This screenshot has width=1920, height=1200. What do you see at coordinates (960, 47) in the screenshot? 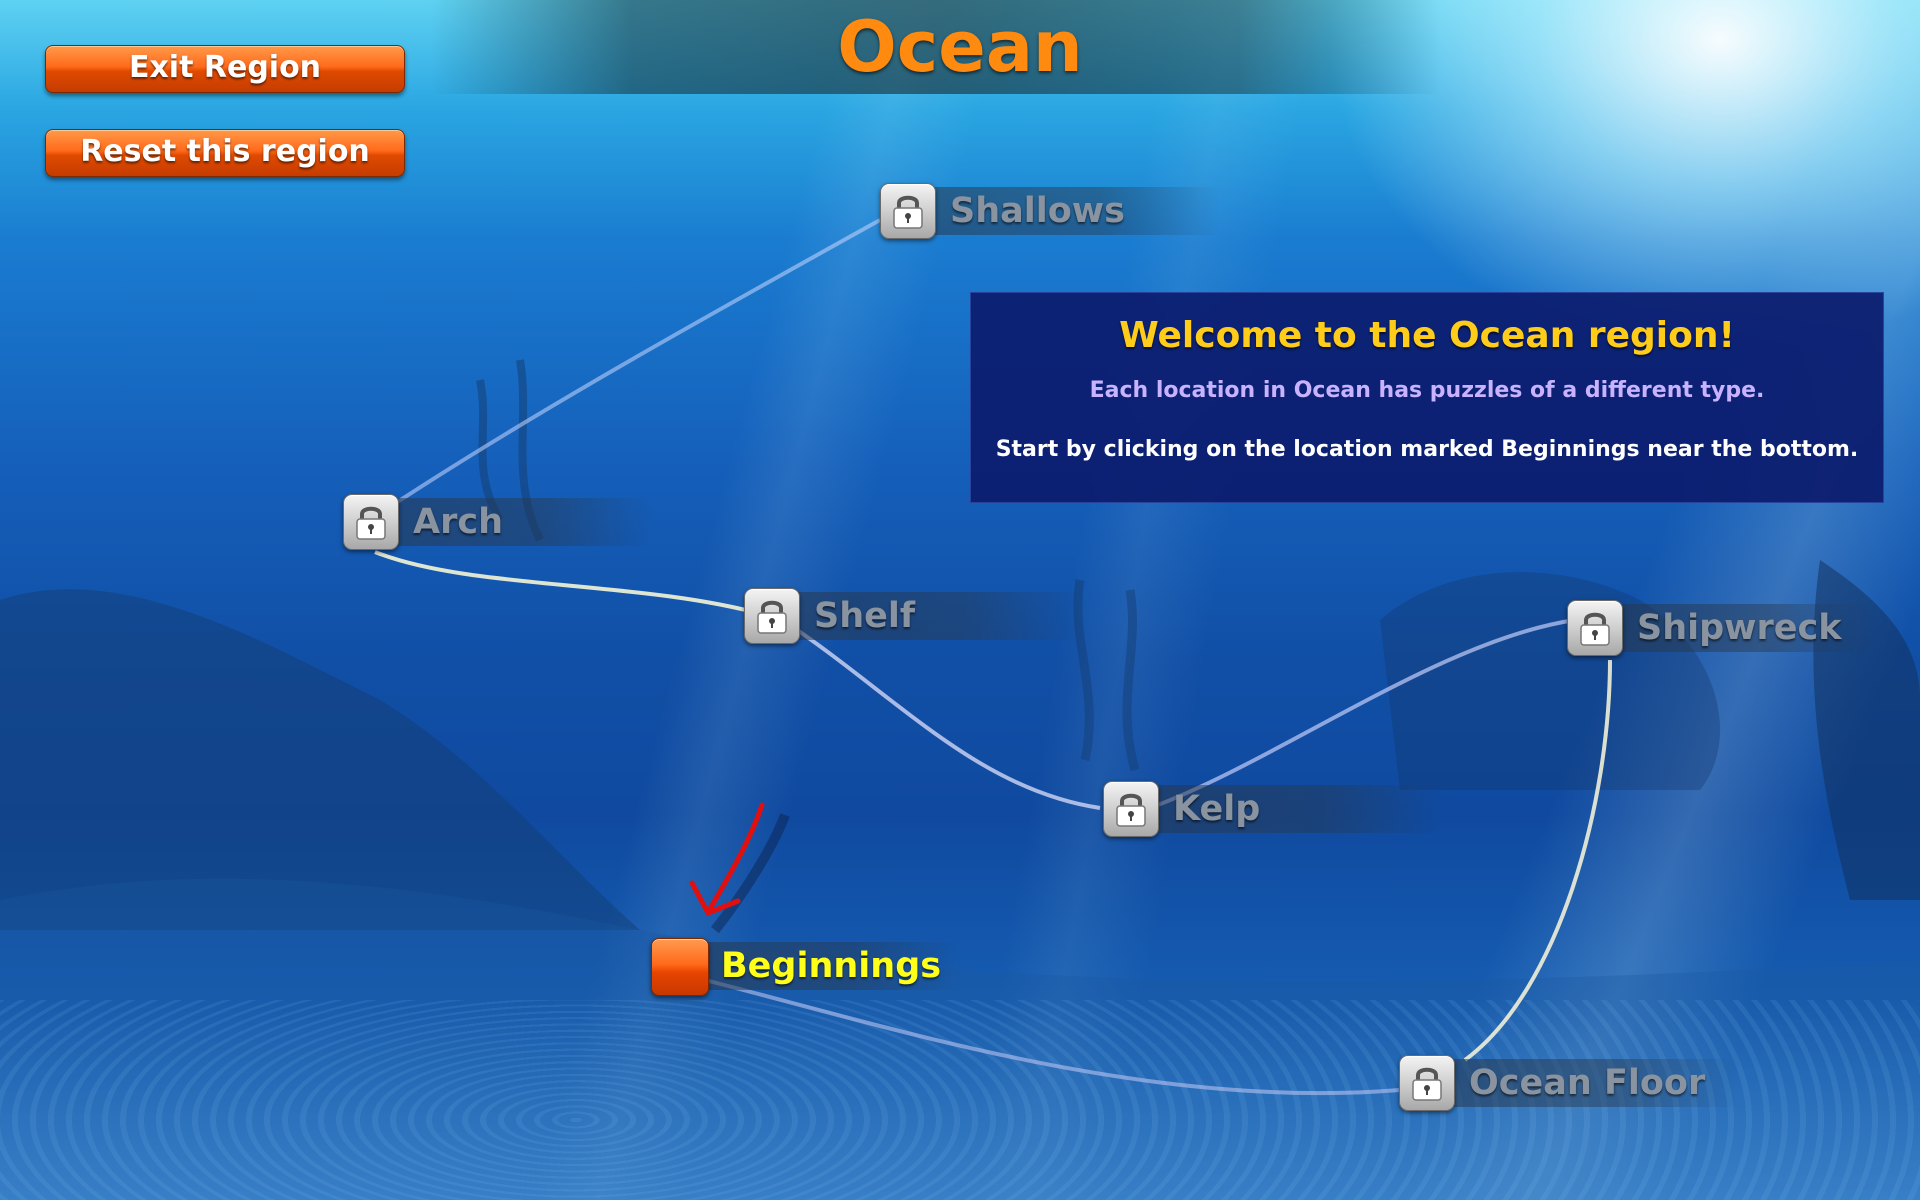
I see `region-title: Ocean` at bounding box center [960, 47].